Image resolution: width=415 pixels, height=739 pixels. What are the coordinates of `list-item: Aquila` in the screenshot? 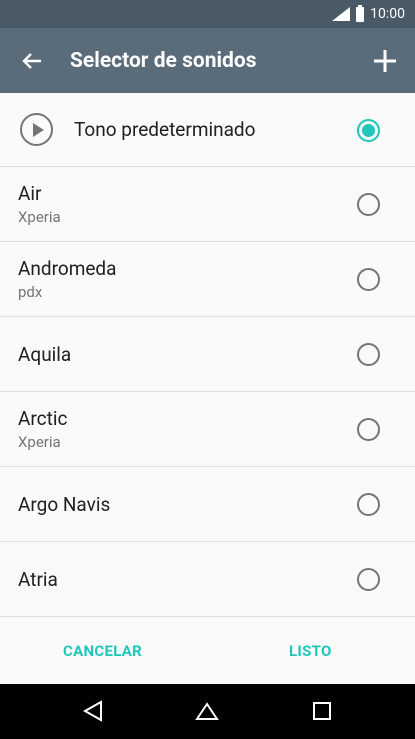 It's located at (207, 354).